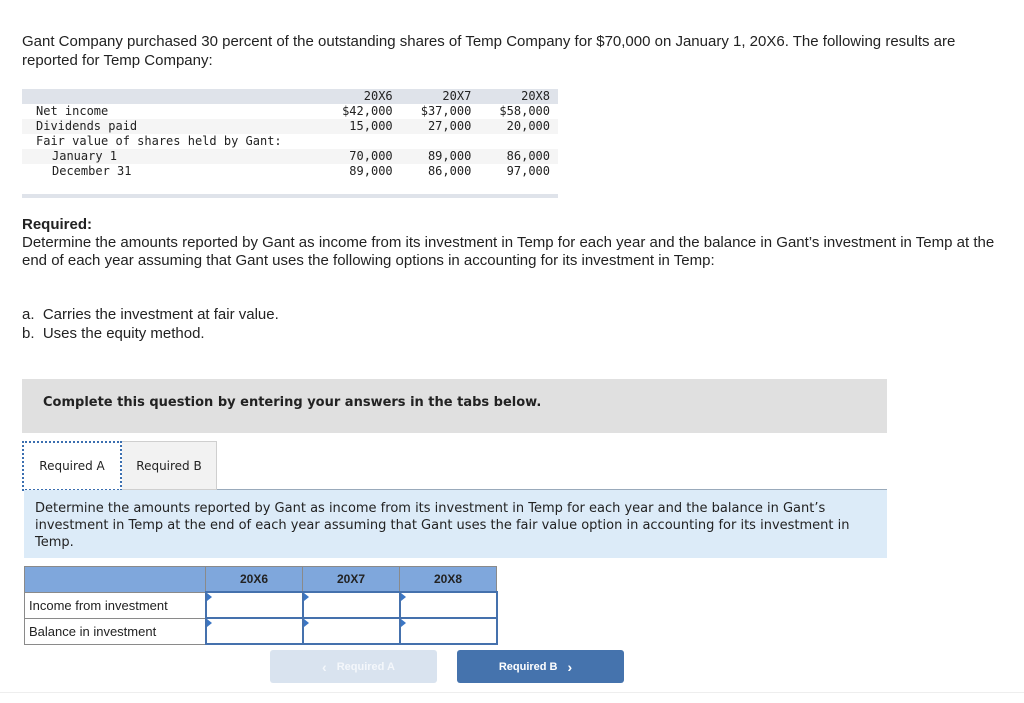  Describe the element at coordinates (290, 171) in the screenshot. I see `table-row: December 31 89,000 86,000 97,000` at that location.